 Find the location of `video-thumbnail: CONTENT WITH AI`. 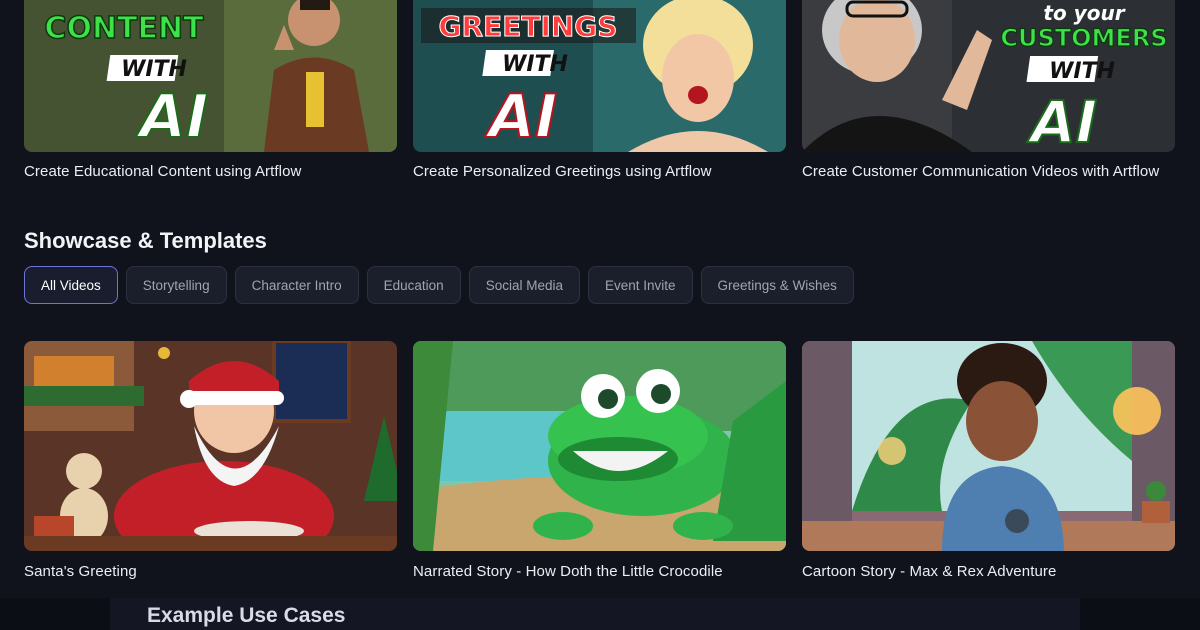

video-thumbnail: CONTENT WITH AI is located at coordinates (210, 76).